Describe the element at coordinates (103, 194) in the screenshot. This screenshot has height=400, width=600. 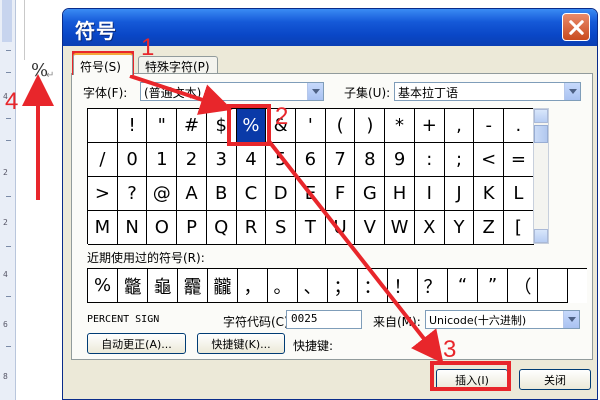
I see `symbol-cell: >` at that location.